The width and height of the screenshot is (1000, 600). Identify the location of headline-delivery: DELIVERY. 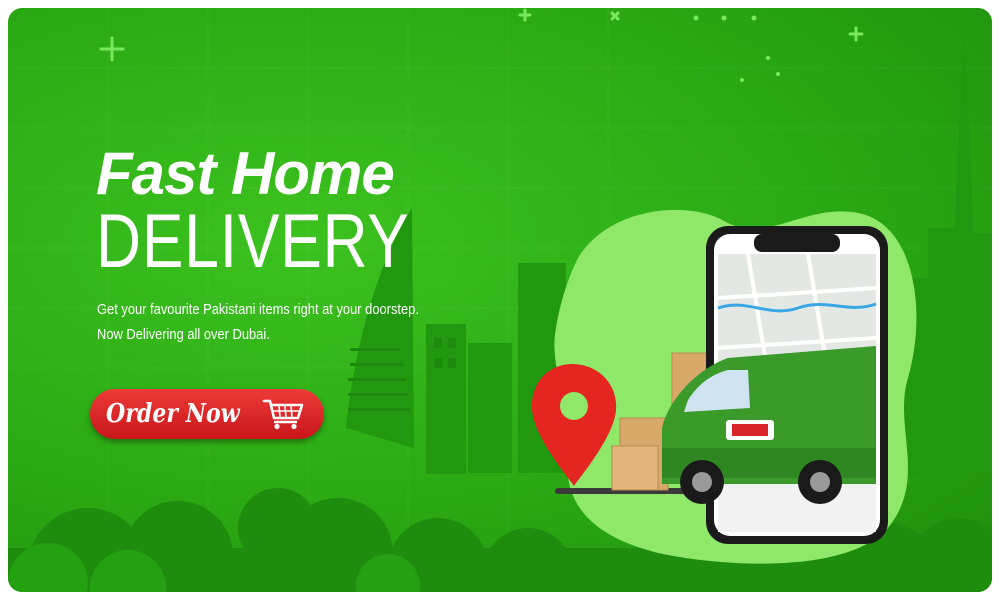
(253, 241).